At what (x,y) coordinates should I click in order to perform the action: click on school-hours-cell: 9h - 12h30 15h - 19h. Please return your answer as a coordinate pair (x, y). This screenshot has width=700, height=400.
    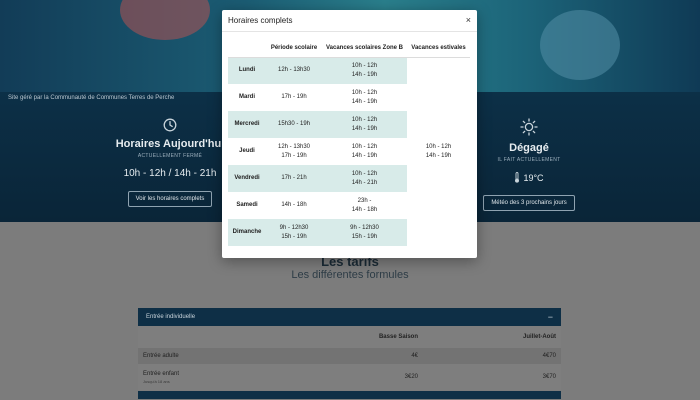
    Looking at the image, I should click on (294, 232).